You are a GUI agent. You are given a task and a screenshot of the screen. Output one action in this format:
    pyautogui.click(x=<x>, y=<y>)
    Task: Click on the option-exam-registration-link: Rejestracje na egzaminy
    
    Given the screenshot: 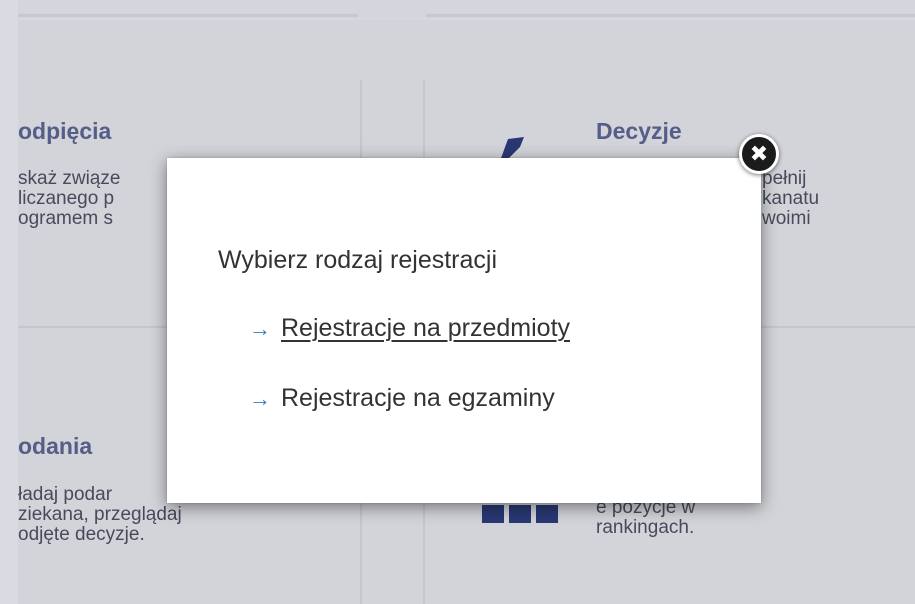 What is the action you would take?
    pyautogui.click(x=418, y=398)
    